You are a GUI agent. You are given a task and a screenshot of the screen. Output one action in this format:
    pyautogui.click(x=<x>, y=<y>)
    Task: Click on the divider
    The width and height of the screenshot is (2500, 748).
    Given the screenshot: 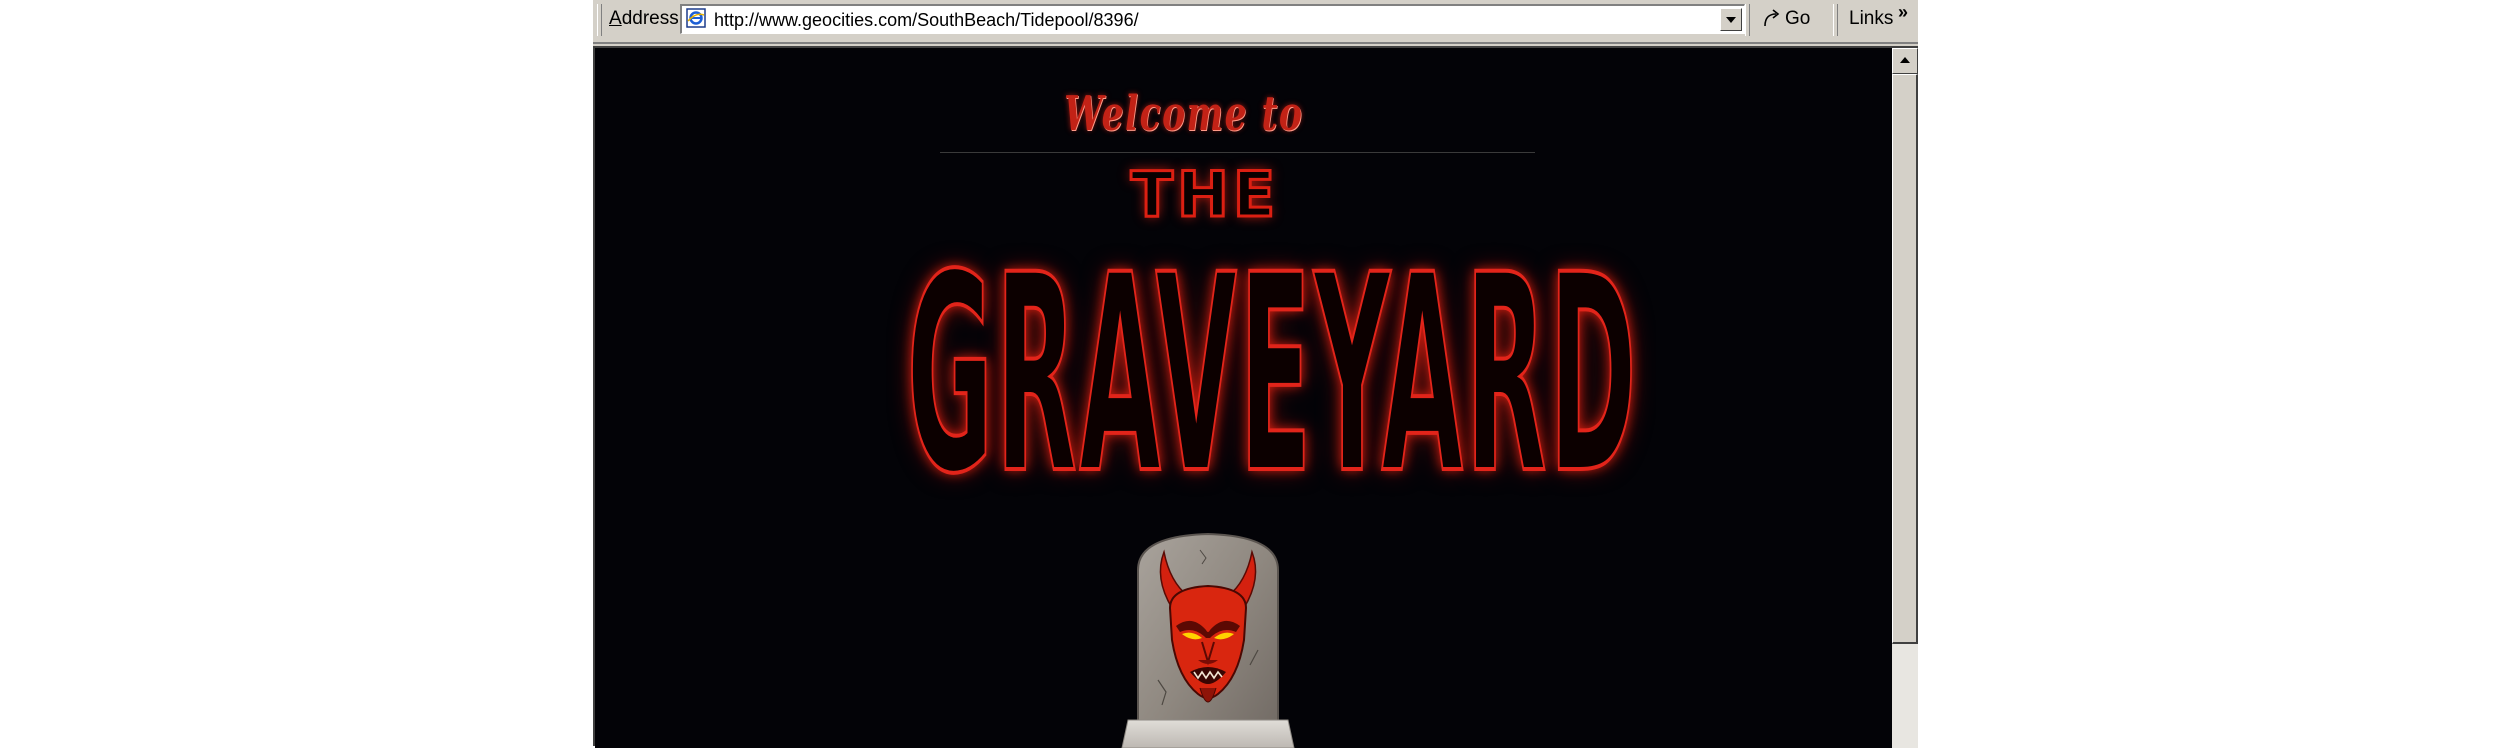 What is the action you would take?
    pyautogui.click(x=1237, y=152)
    